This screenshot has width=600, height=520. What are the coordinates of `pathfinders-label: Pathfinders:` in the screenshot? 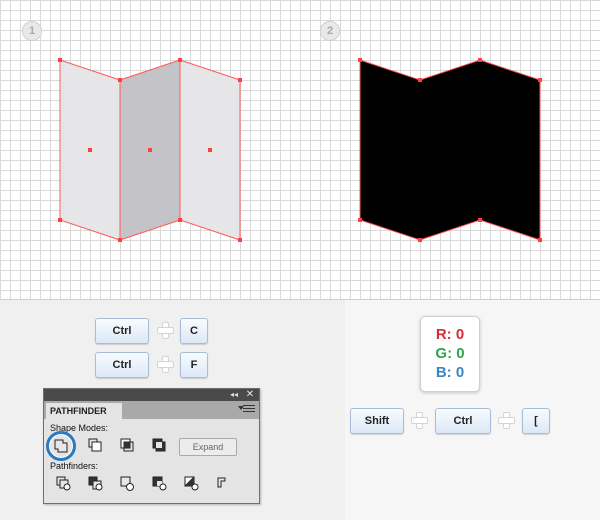 It's located at (74, 466).